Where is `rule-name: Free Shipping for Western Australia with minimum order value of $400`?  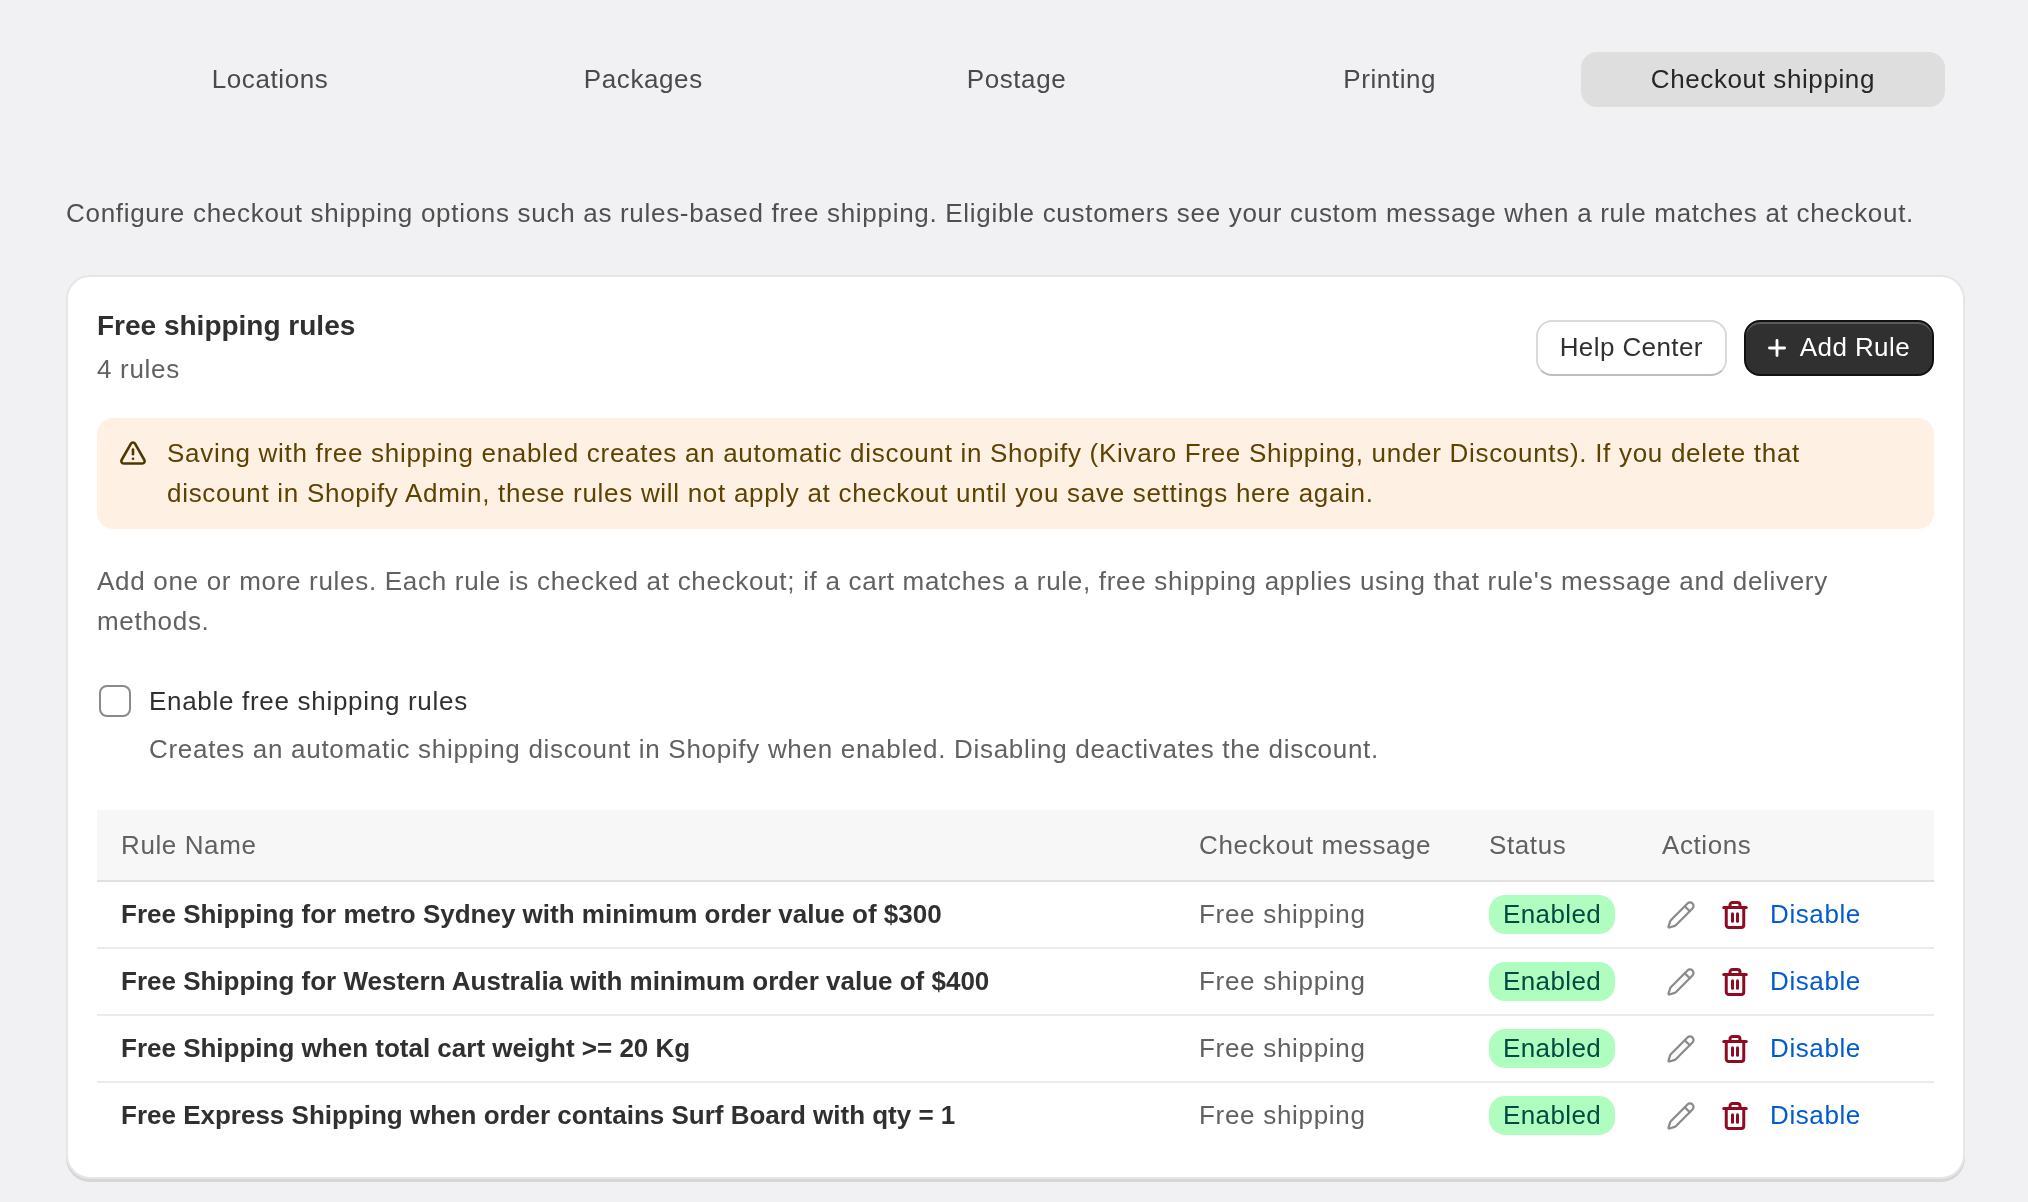 rule-name: Free Shipping for Western Australia with minimum order value of $400 is located at coordinates (555, 981).